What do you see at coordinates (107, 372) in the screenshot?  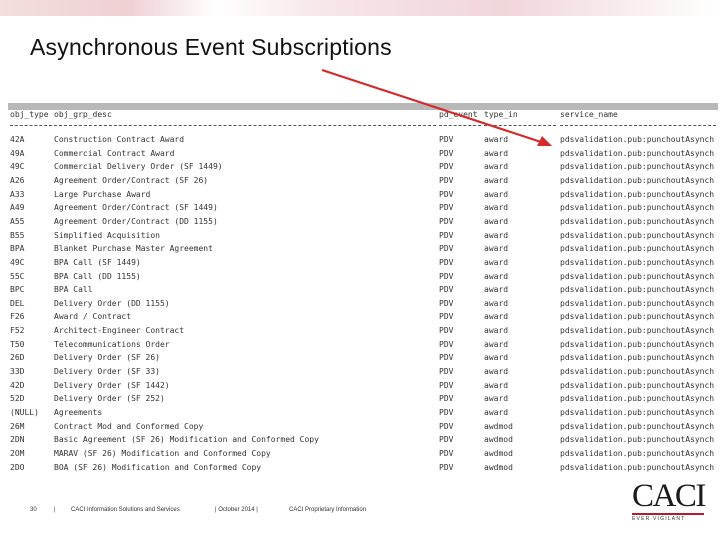 I see `cell-obj-grp-desc: Delivery Order (SF 33)` at bounding box center [107, 372].